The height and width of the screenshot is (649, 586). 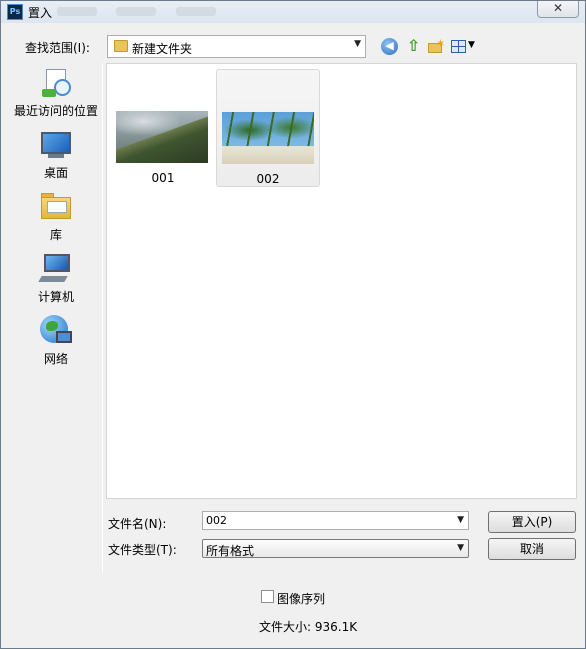 I want to click on filetype-label: 文件类型(T):, so click(x=142, y=550).